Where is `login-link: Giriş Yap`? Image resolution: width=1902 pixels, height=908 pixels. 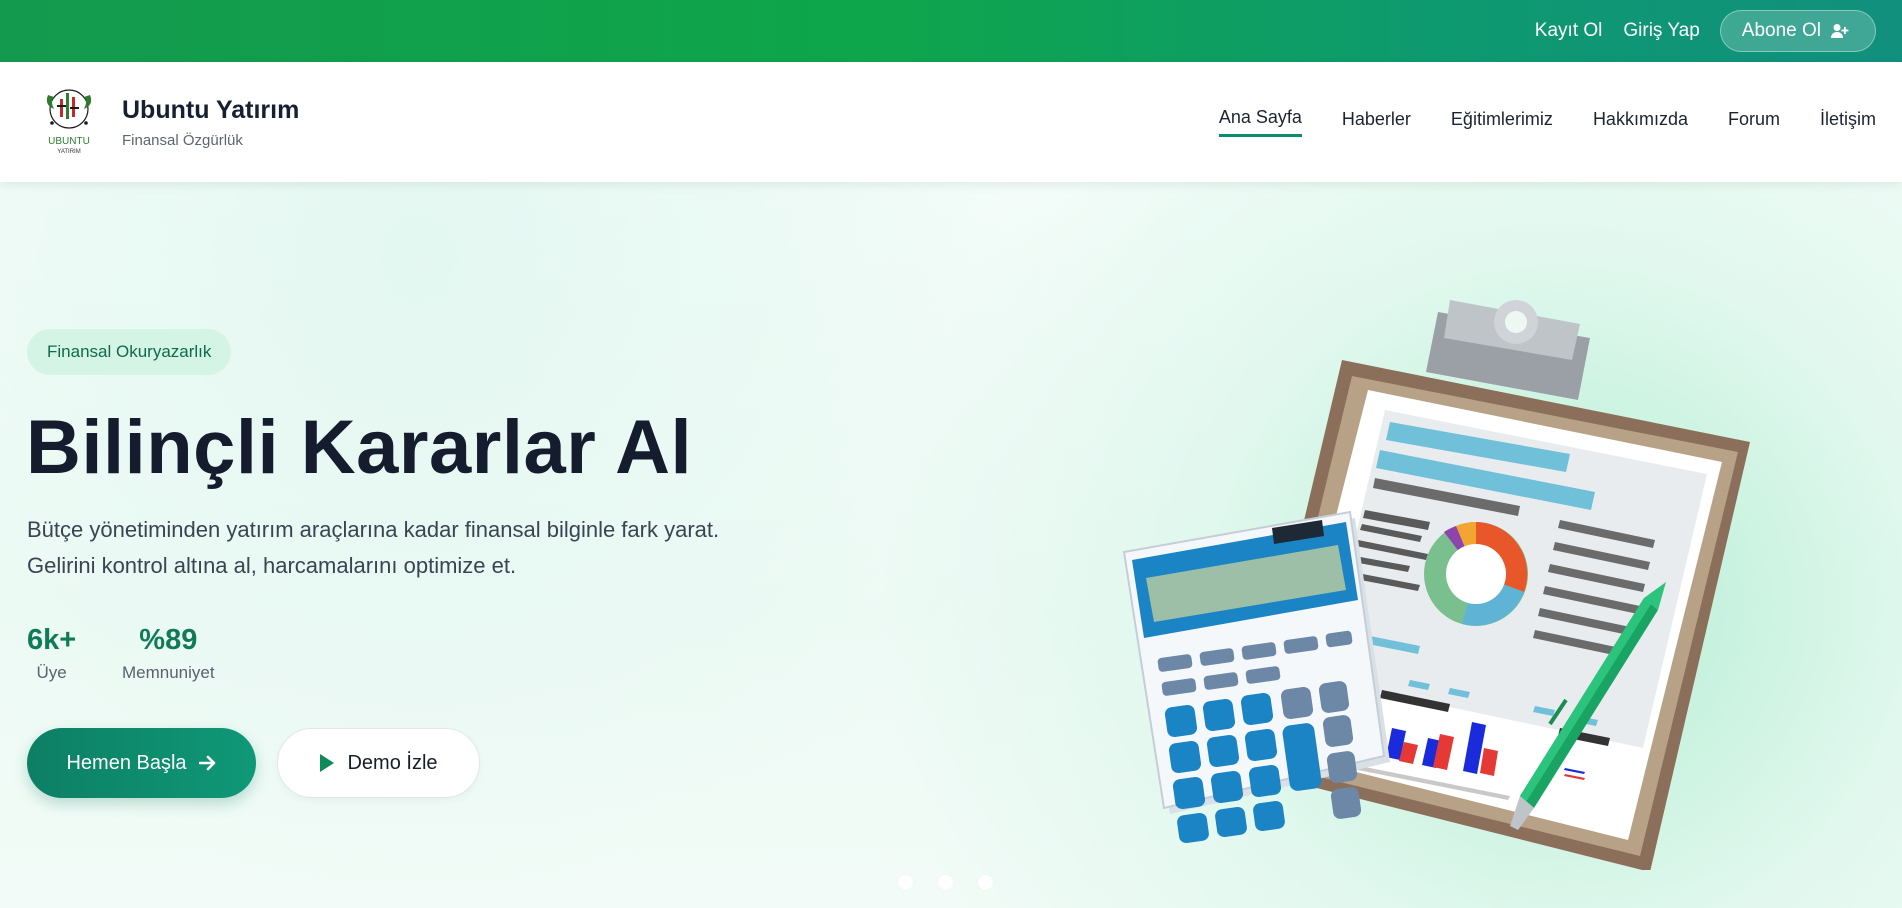 login-link: Giriş Yap is located at coordinates (1661, 31).